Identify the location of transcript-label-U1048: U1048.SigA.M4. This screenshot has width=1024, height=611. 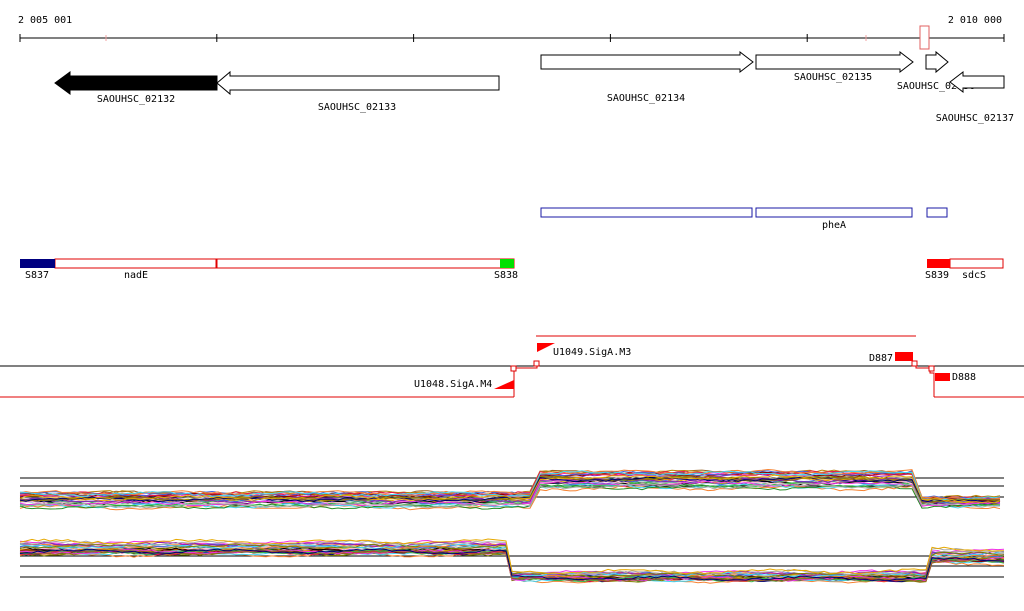
(453, 384).